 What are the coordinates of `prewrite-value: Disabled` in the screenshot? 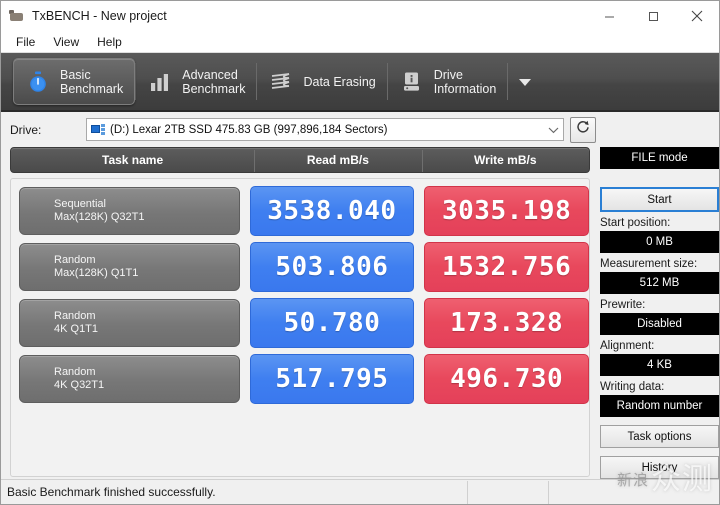 It's located at (659, 324).